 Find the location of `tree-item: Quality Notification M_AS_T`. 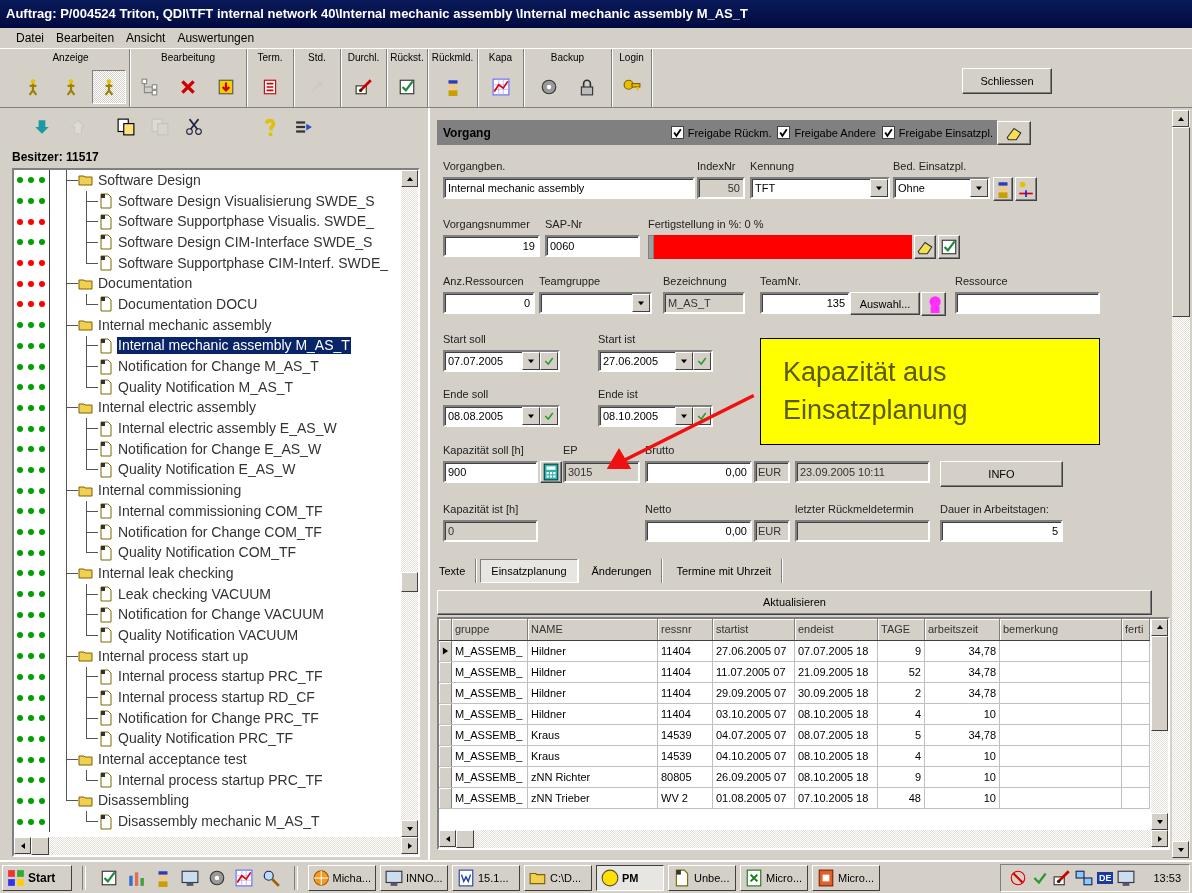

tree-item: Quality Notification M_AS_T is located at coordinates (206, 387).